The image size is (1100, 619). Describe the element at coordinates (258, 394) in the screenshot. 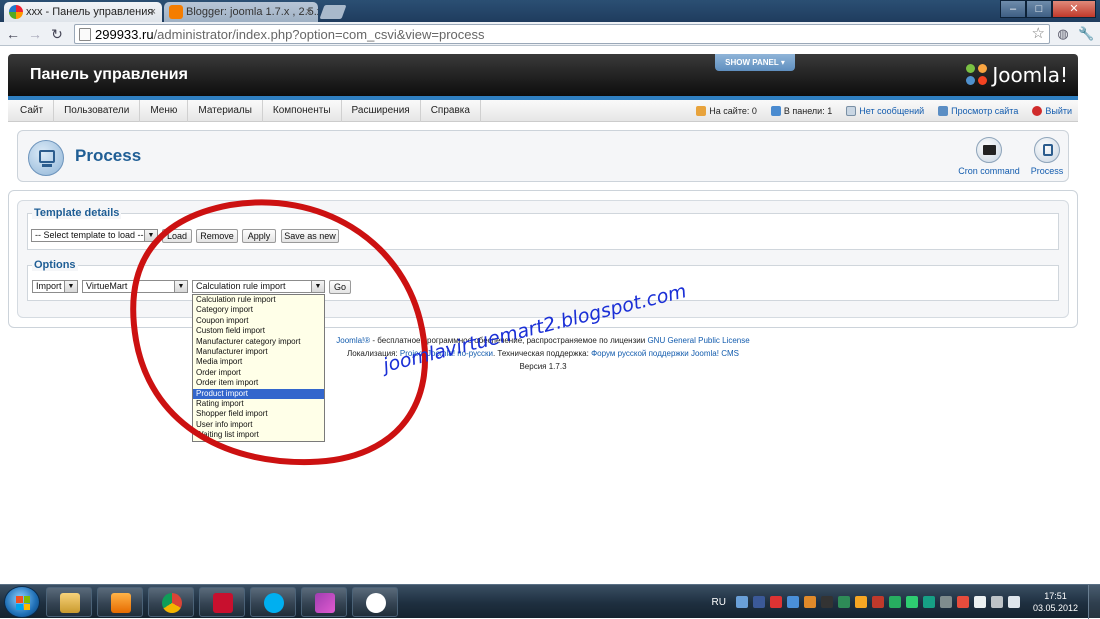

I see `dropdown-option-highlighted: Product import` at that location.